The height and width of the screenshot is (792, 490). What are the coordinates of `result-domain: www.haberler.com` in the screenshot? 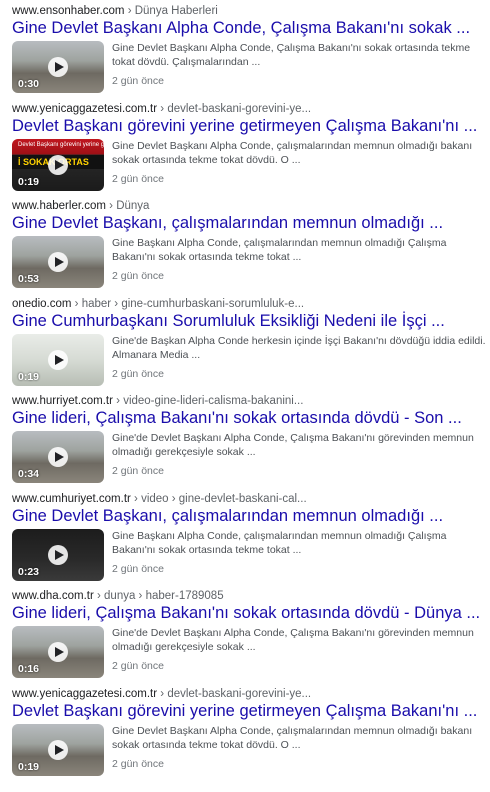 It's located at (59, 206).